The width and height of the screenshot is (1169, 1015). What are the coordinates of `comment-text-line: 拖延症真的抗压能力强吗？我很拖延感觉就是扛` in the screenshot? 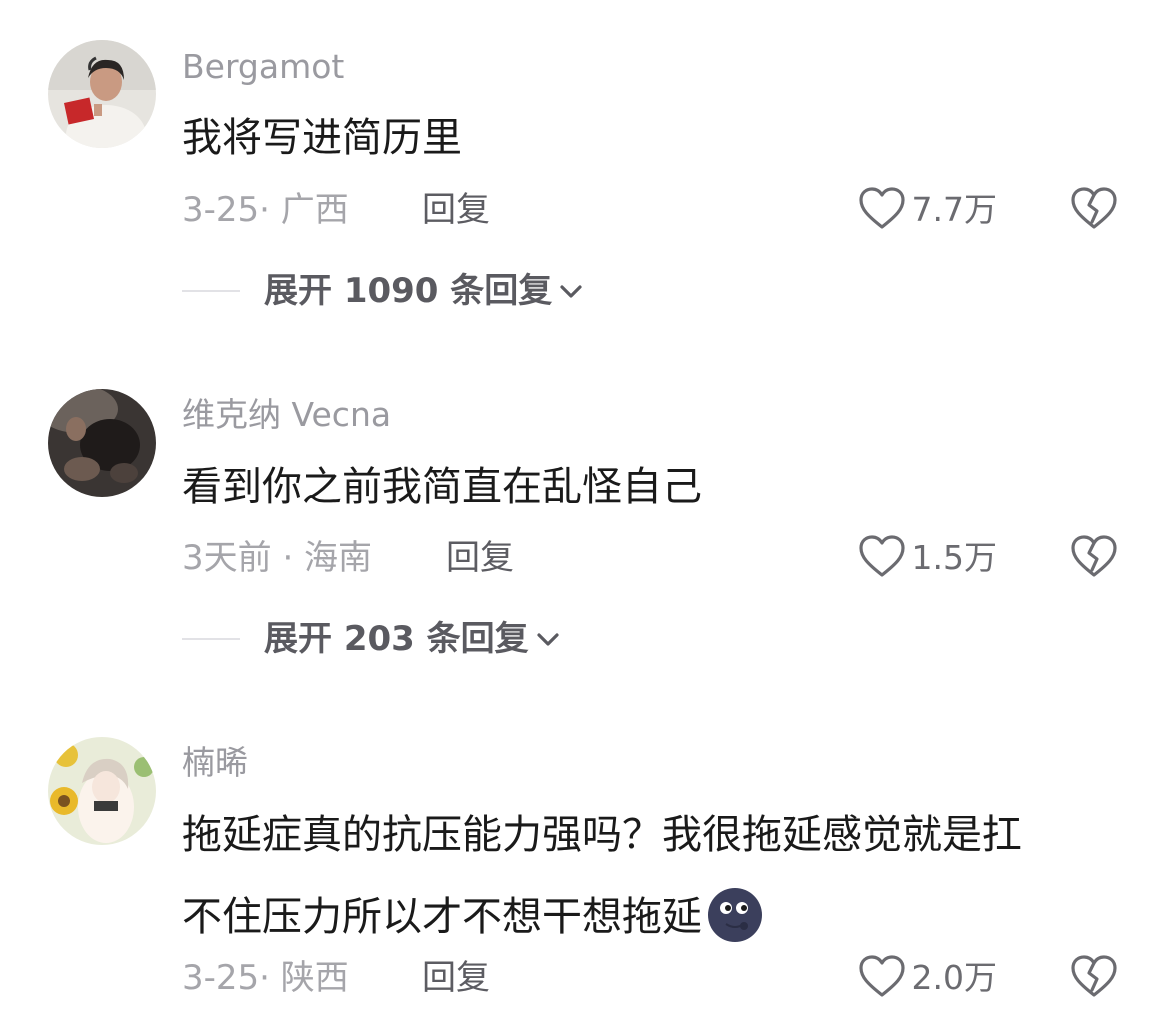 It's located at (602, 835).